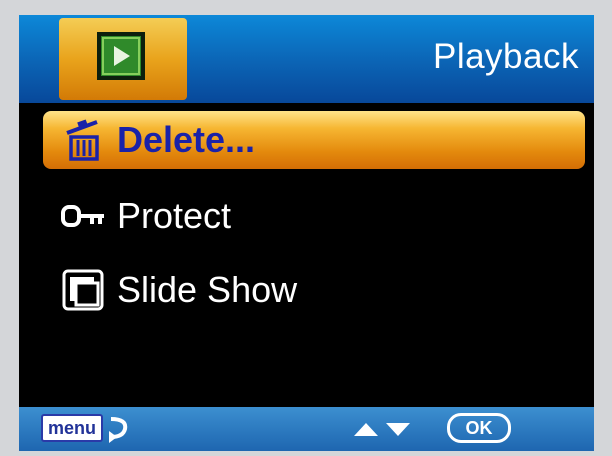  What do you see at coordinates (174, 215) in the screenshot?
I see `menu-item-label: Protect` at bounding box center [174, 215].